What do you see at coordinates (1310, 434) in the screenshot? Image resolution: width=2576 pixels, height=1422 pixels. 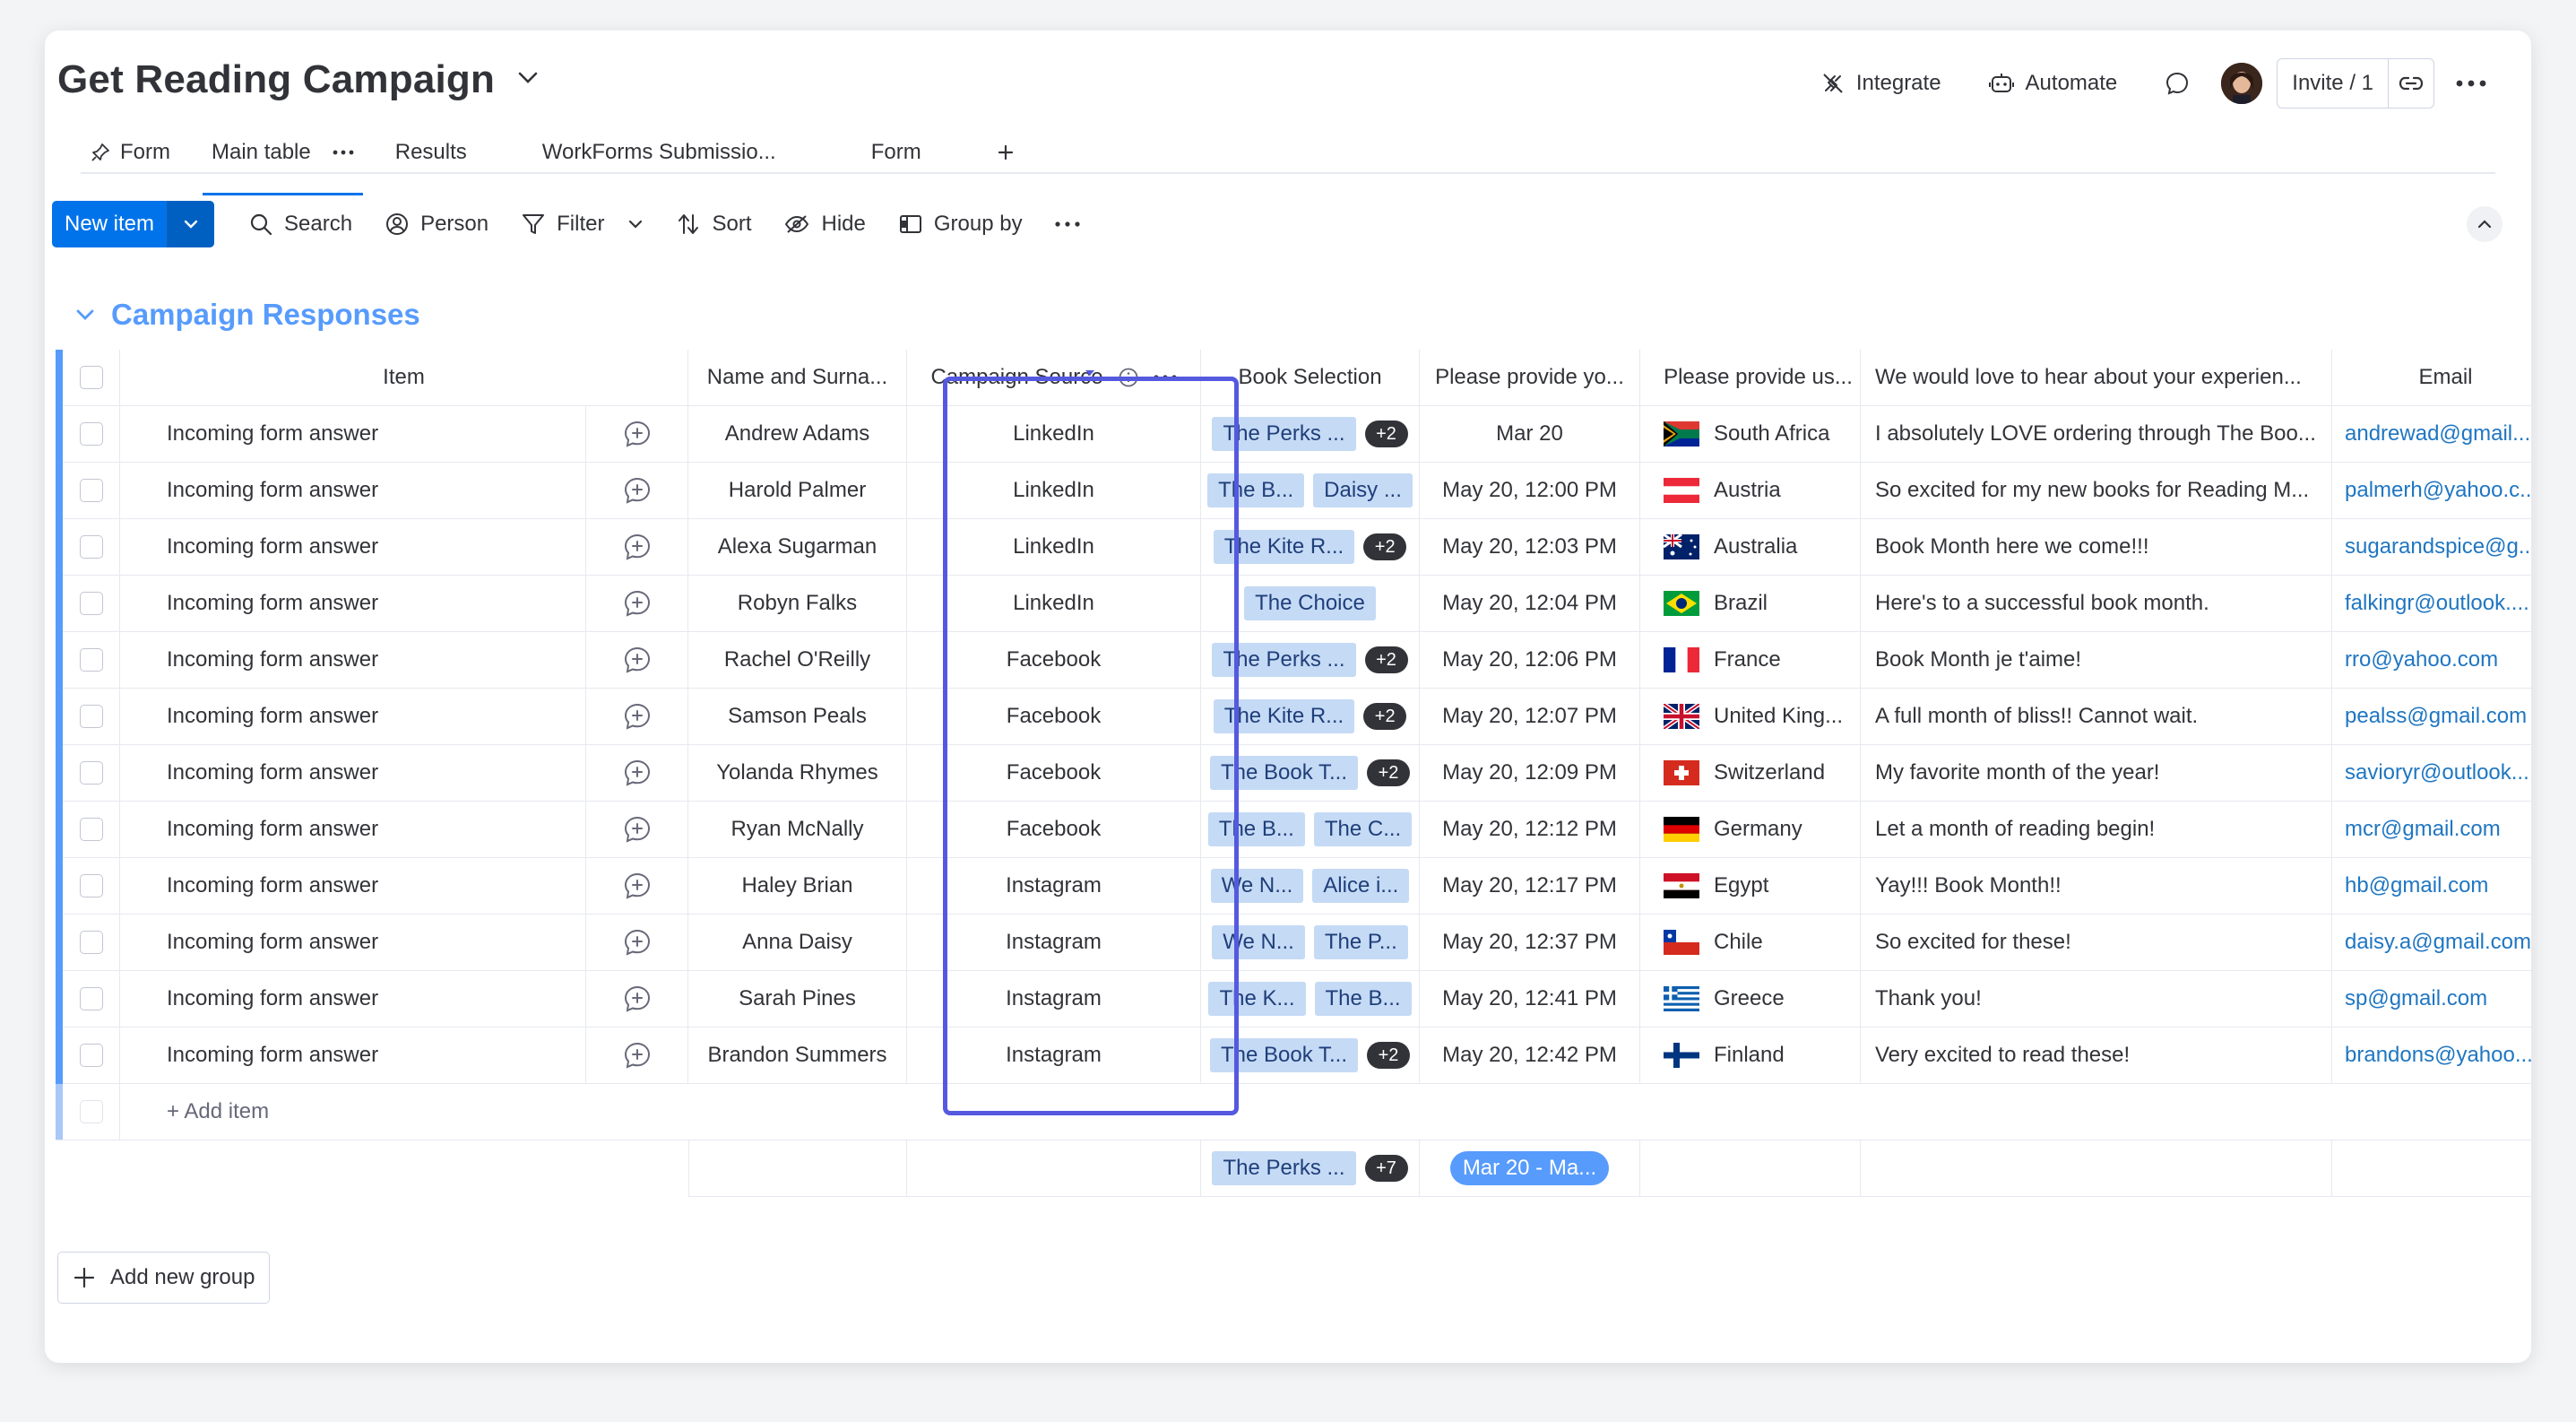 I see `book-selection-cell: The Perks ... +2` at bounding box center [1310, 434].